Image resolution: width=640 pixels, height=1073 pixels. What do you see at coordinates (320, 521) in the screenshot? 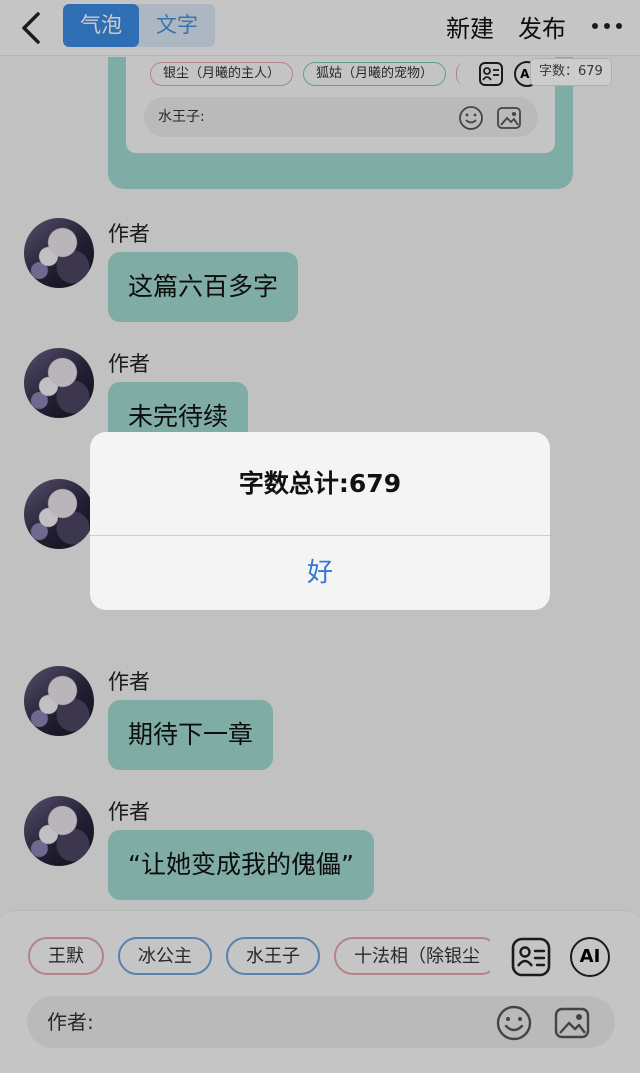
I see `alert-dialog: 字数总计:679 好` at bounding box center [320, 521].